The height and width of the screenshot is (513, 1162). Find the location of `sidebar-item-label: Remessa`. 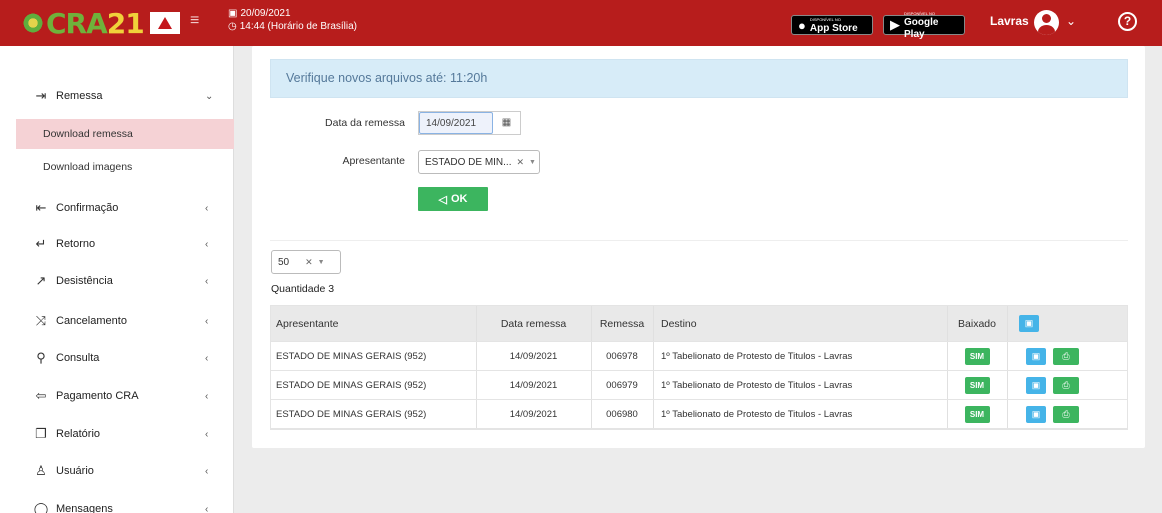

sidebar-item-label: Remessa is located at coordinates (79, 96).